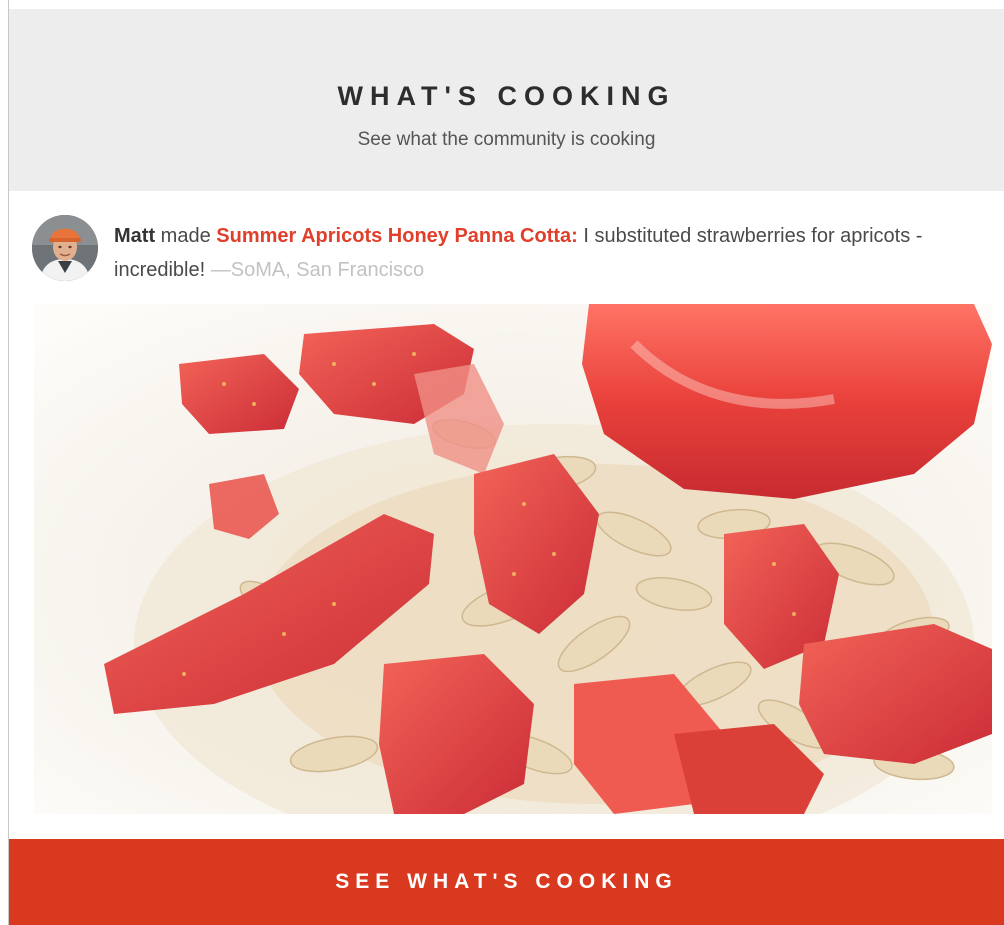 Image resolution: width=1004 pixels, height=925 pixels. I want to click on section-subtitle: See what the community is cooking, so click(506, 139).